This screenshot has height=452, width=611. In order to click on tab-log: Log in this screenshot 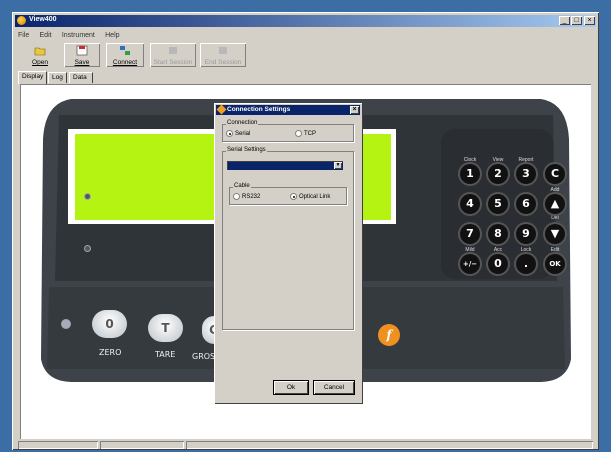, I will do `click(57, 77)`.